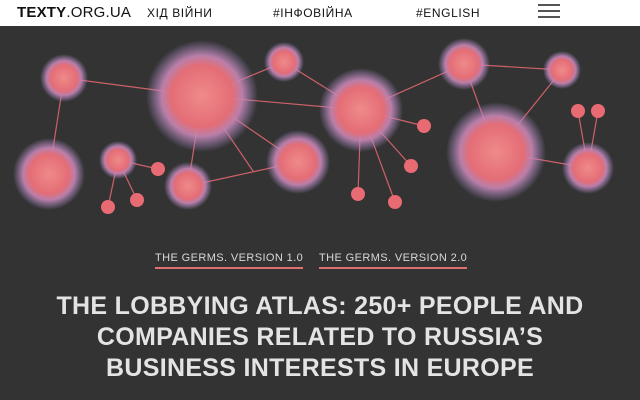 This screenshot has height=400, width=640. Describe the element at coordinates (229, 260) in the screenshot. I see `version-1-link: THE GERMS. VERSION 1.0` at that location.